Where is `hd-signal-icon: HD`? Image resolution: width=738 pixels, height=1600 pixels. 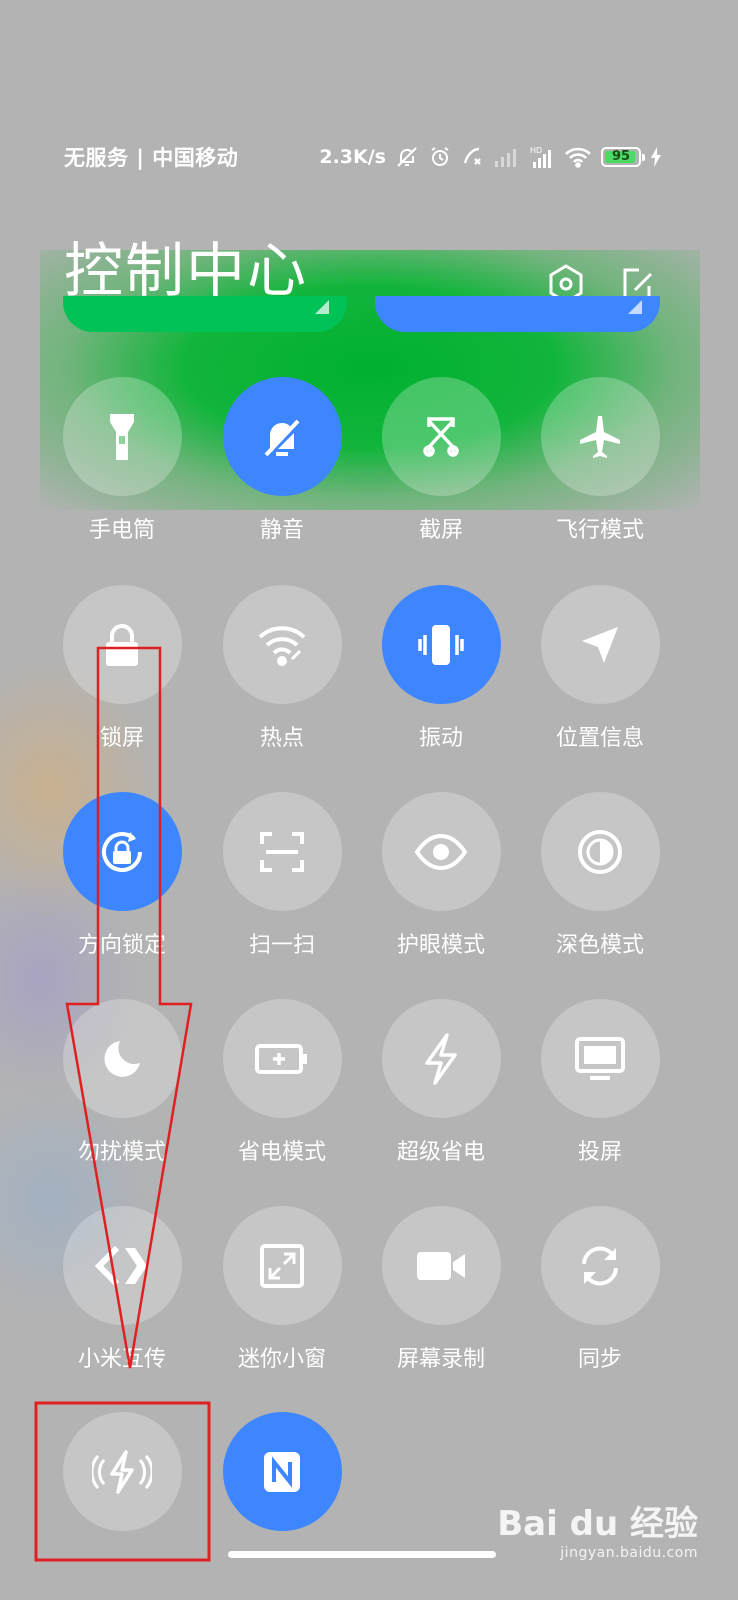 hd-signal-icon: HD is located at coordinates (540, 157).